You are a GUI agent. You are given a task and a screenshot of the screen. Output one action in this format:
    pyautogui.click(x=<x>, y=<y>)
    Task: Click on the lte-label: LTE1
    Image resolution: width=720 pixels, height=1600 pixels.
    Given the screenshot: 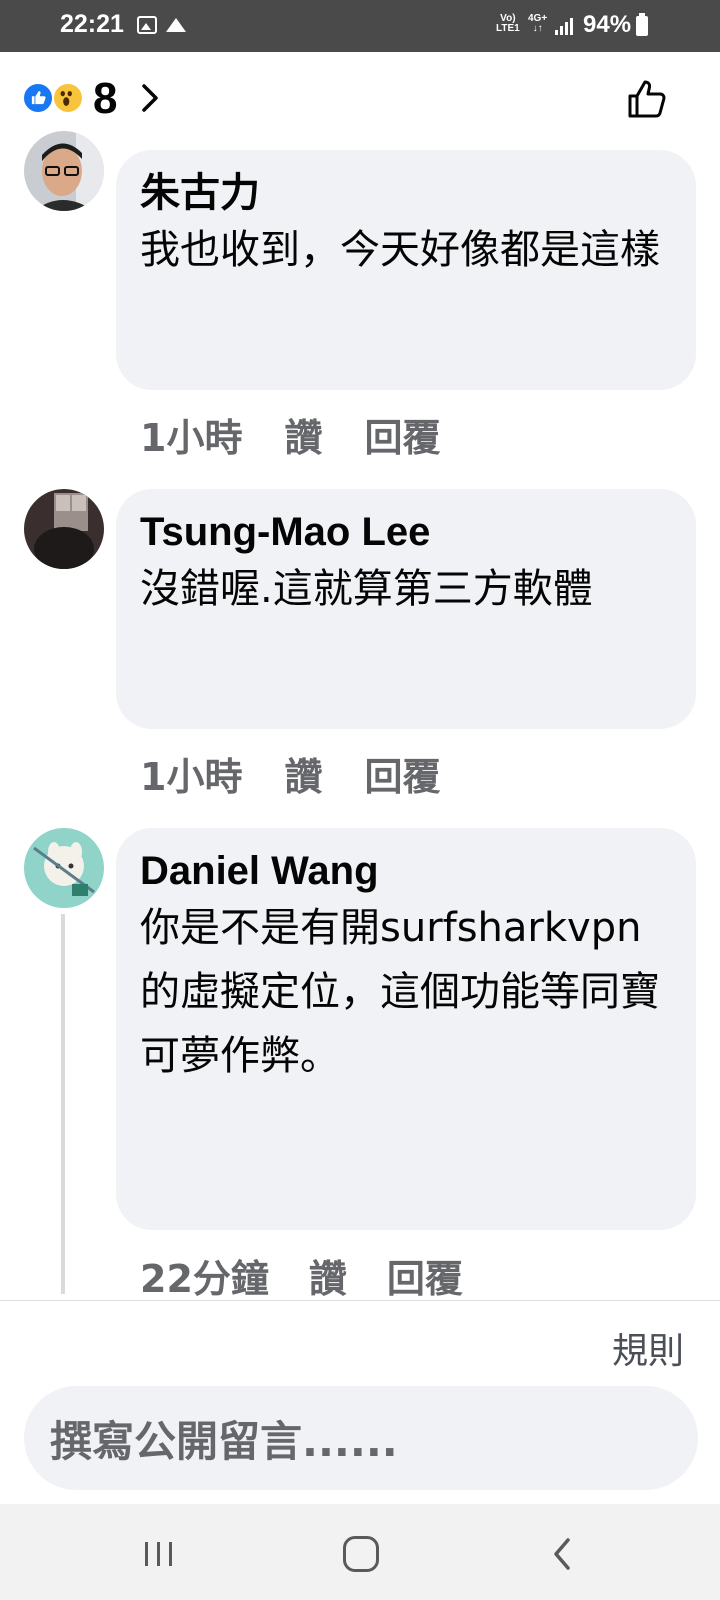 What is the action you would take?
    pyautogui.click(x=508, y=28)
    